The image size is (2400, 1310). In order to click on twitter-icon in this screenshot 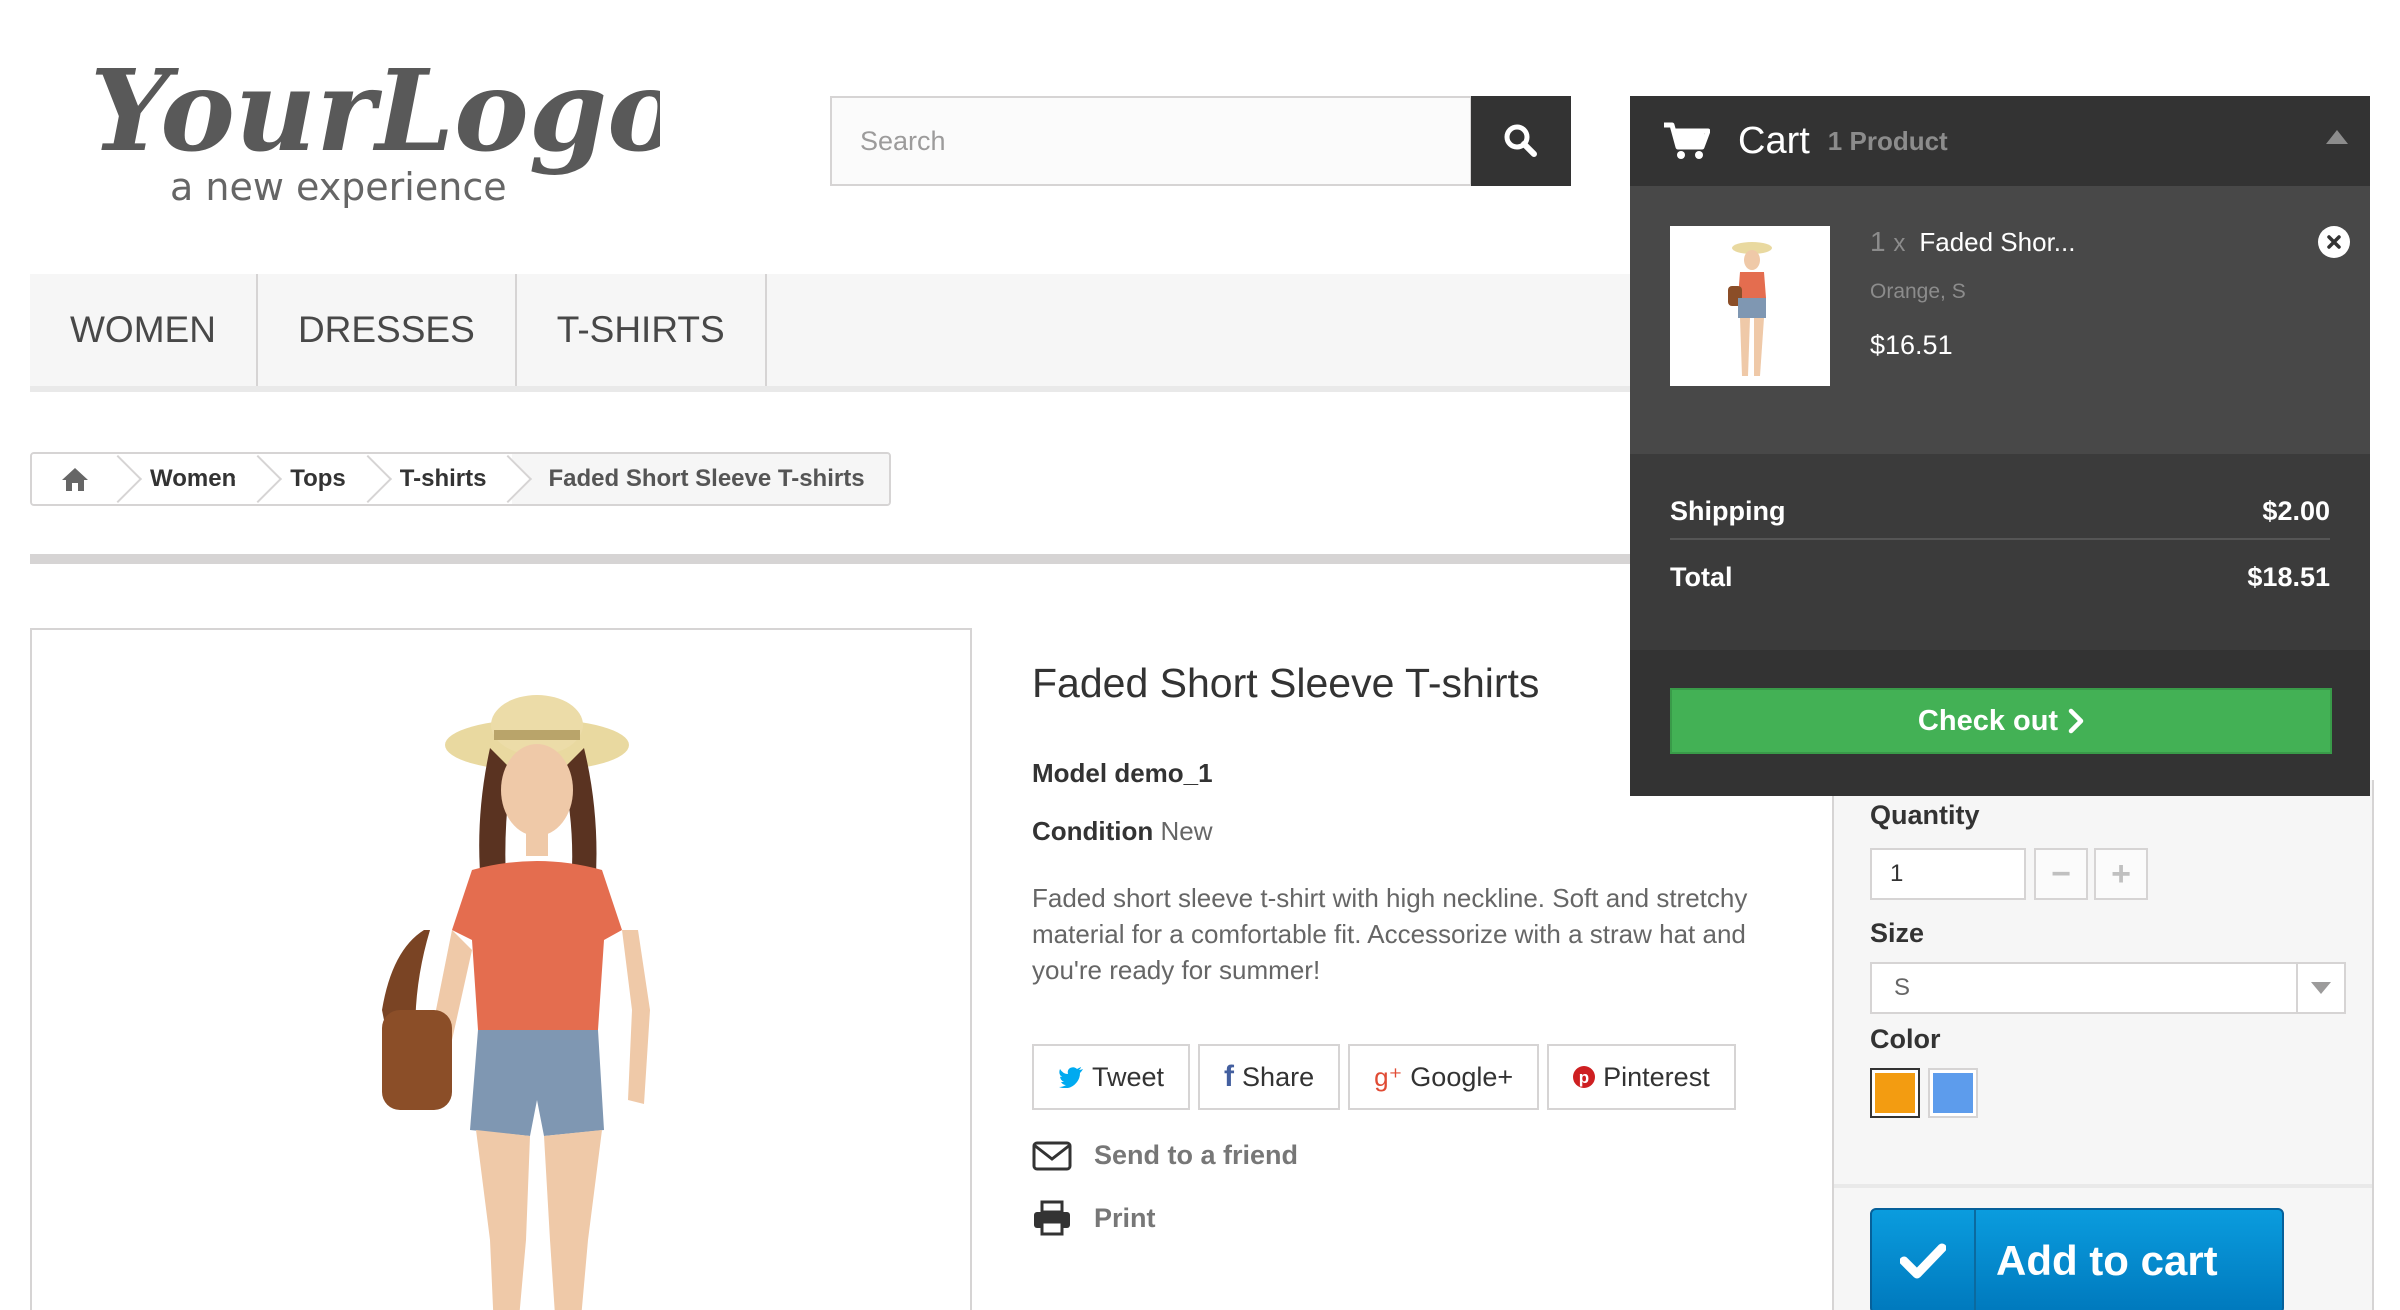, I will do `click(1071, 1077)`.